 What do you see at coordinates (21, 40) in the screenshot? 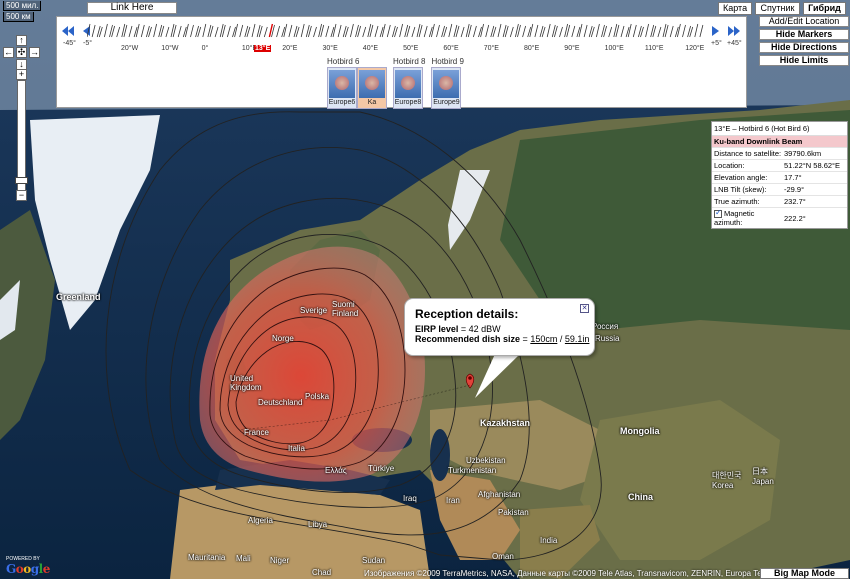
I see `pan-up-button: ↑` at bounding box center [21, 40].